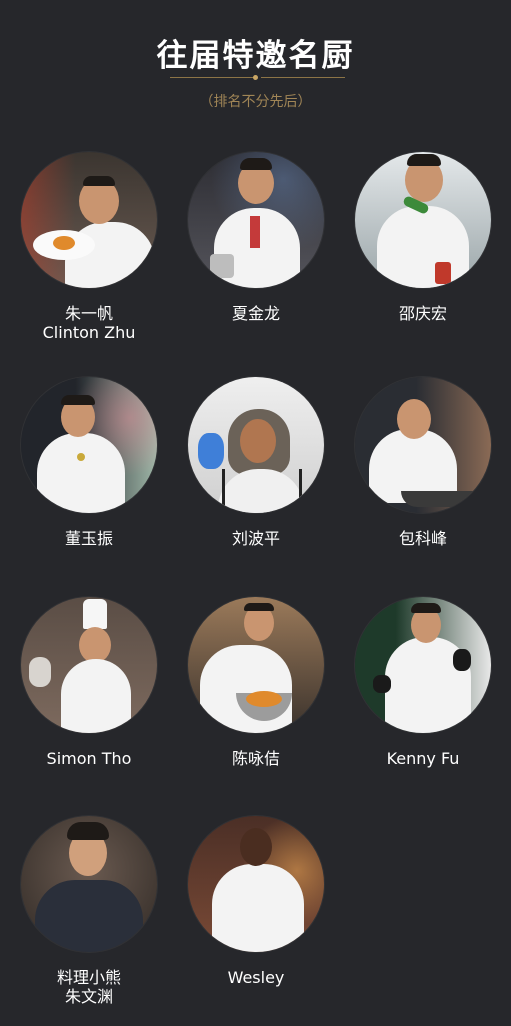 The image size is (511, 1026). I want to click on chef-name: 夏金龙, so click(256, 313).